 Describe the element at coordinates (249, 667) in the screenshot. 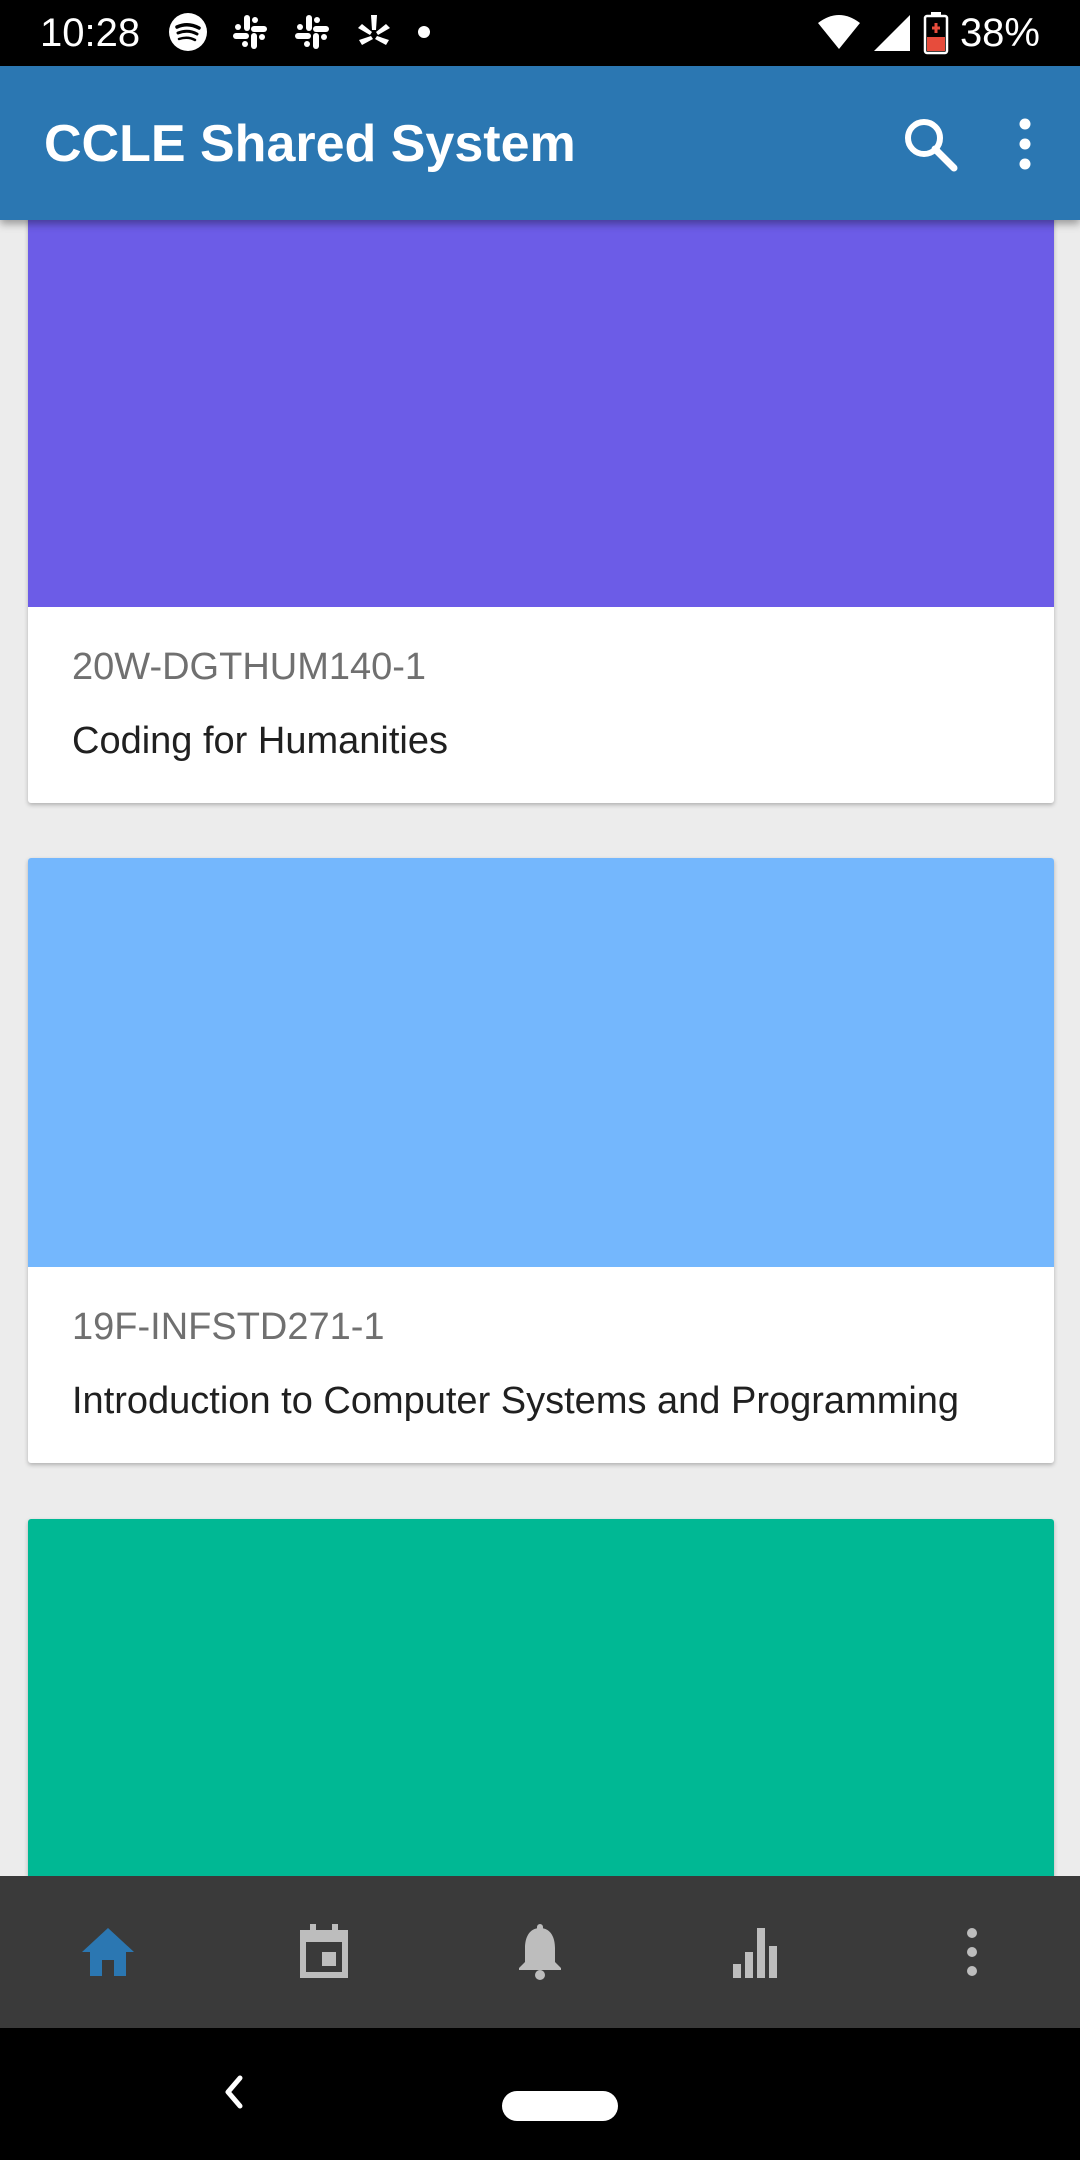

I see `course-code: 20W-DGTHUM140-1` at that location.